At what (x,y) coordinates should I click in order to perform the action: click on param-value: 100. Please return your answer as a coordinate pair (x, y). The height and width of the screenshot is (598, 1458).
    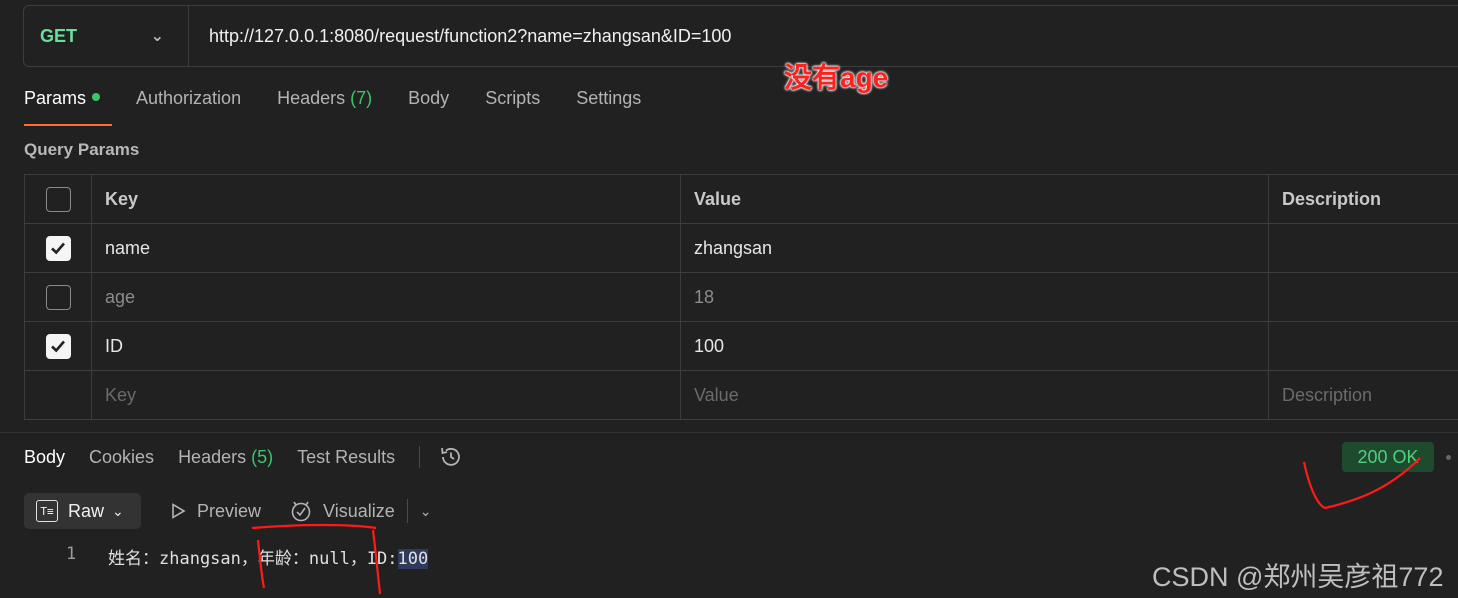
    Looking at the image, I should click on (975, 346).